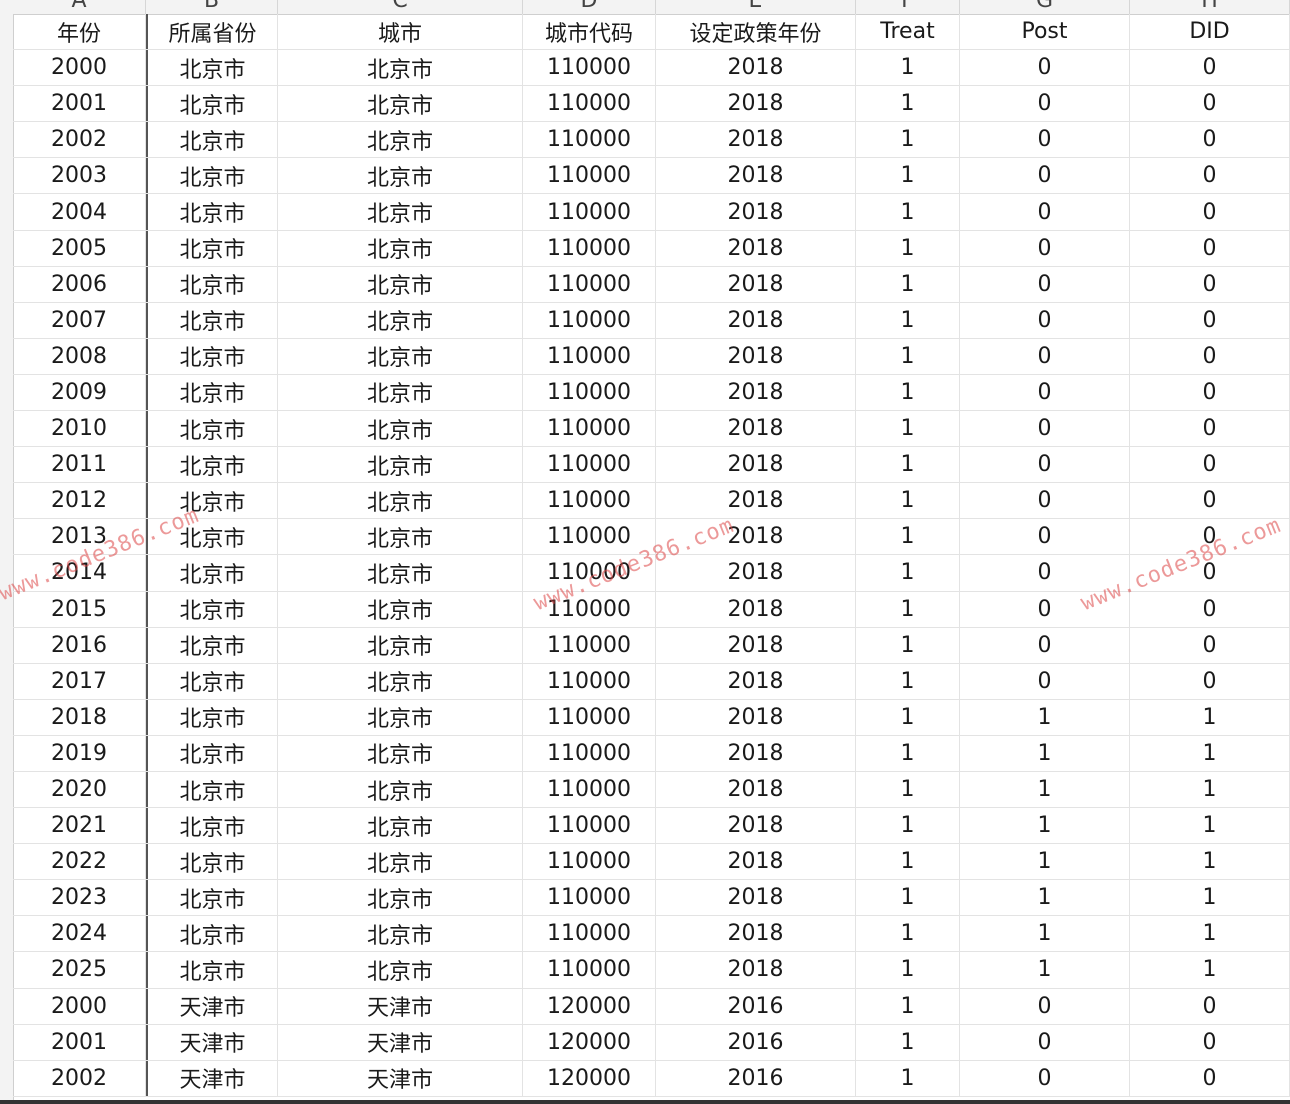 The width and height of the screenshot is (1290, 1104). I want to click on cell-year: 2017, so click(79, 681).